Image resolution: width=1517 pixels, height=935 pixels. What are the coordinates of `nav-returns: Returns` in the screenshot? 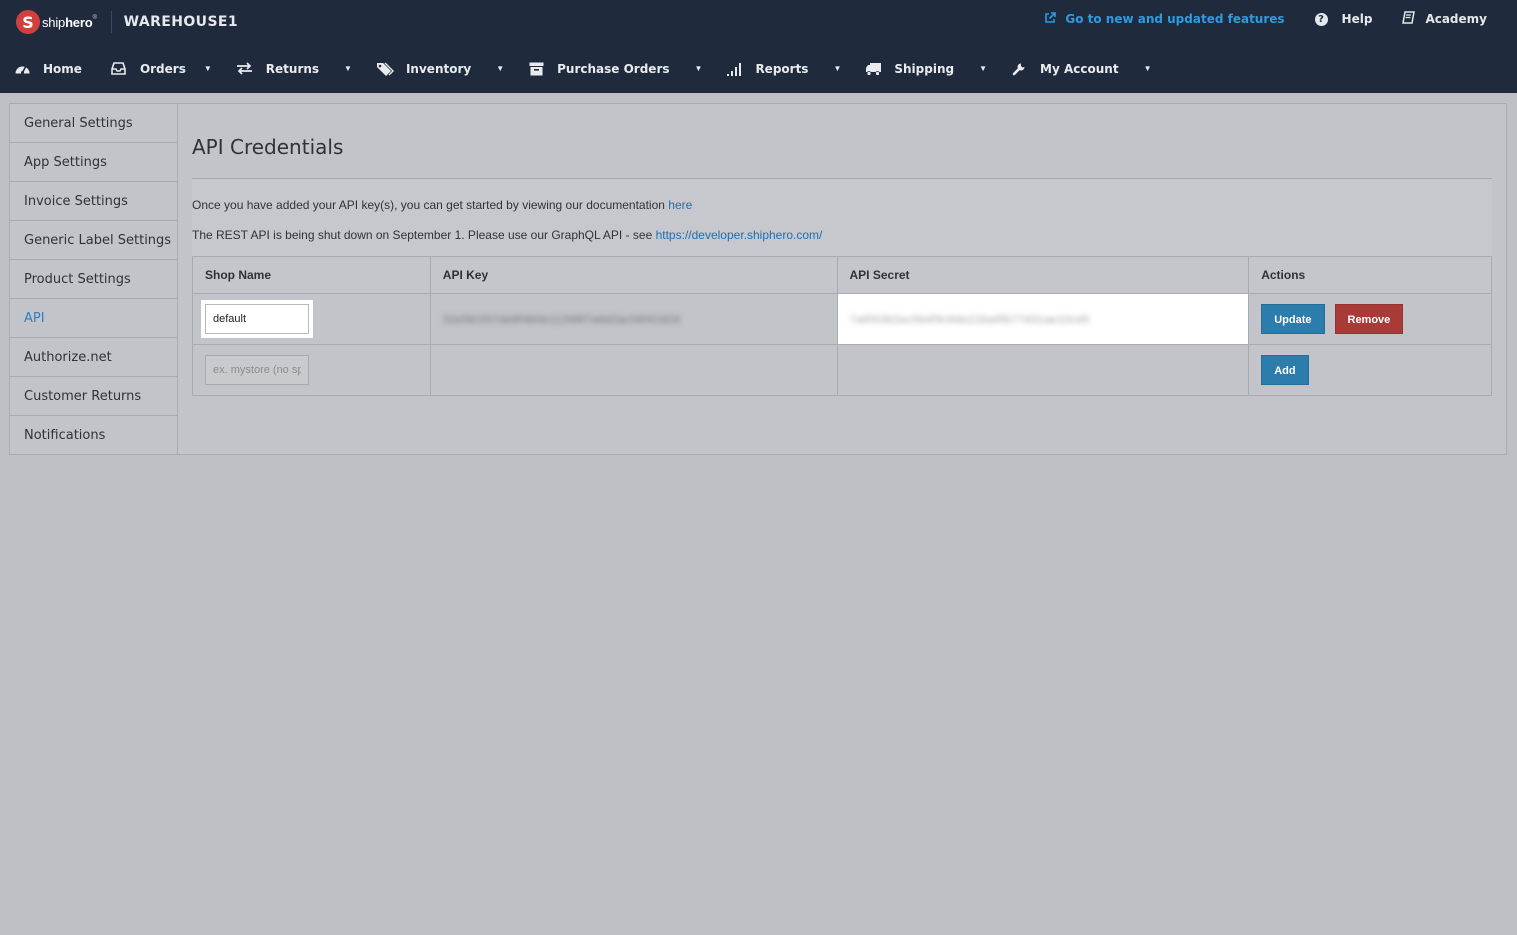 It's located at (277, 68).